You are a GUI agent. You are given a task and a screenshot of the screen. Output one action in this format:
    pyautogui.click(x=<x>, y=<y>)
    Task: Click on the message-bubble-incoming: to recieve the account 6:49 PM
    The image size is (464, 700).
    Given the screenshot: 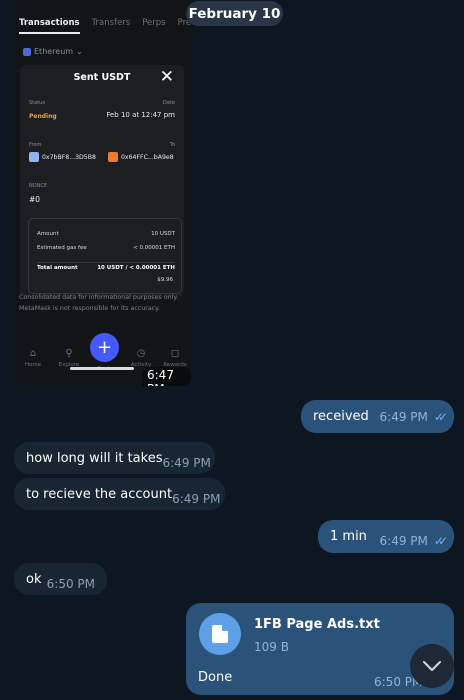 What is the action you would take?
    pyautogui.click(x=119, y=494)
    